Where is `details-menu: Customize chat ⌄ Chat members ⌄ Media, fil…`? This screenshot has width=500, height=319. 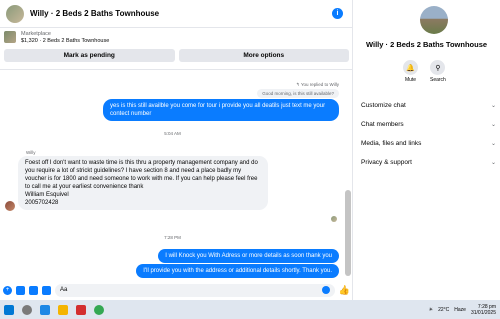 details-menu: Customize chat ⌄ Chat members ⌄ Media, fil… is located at coordinates (428, 134).